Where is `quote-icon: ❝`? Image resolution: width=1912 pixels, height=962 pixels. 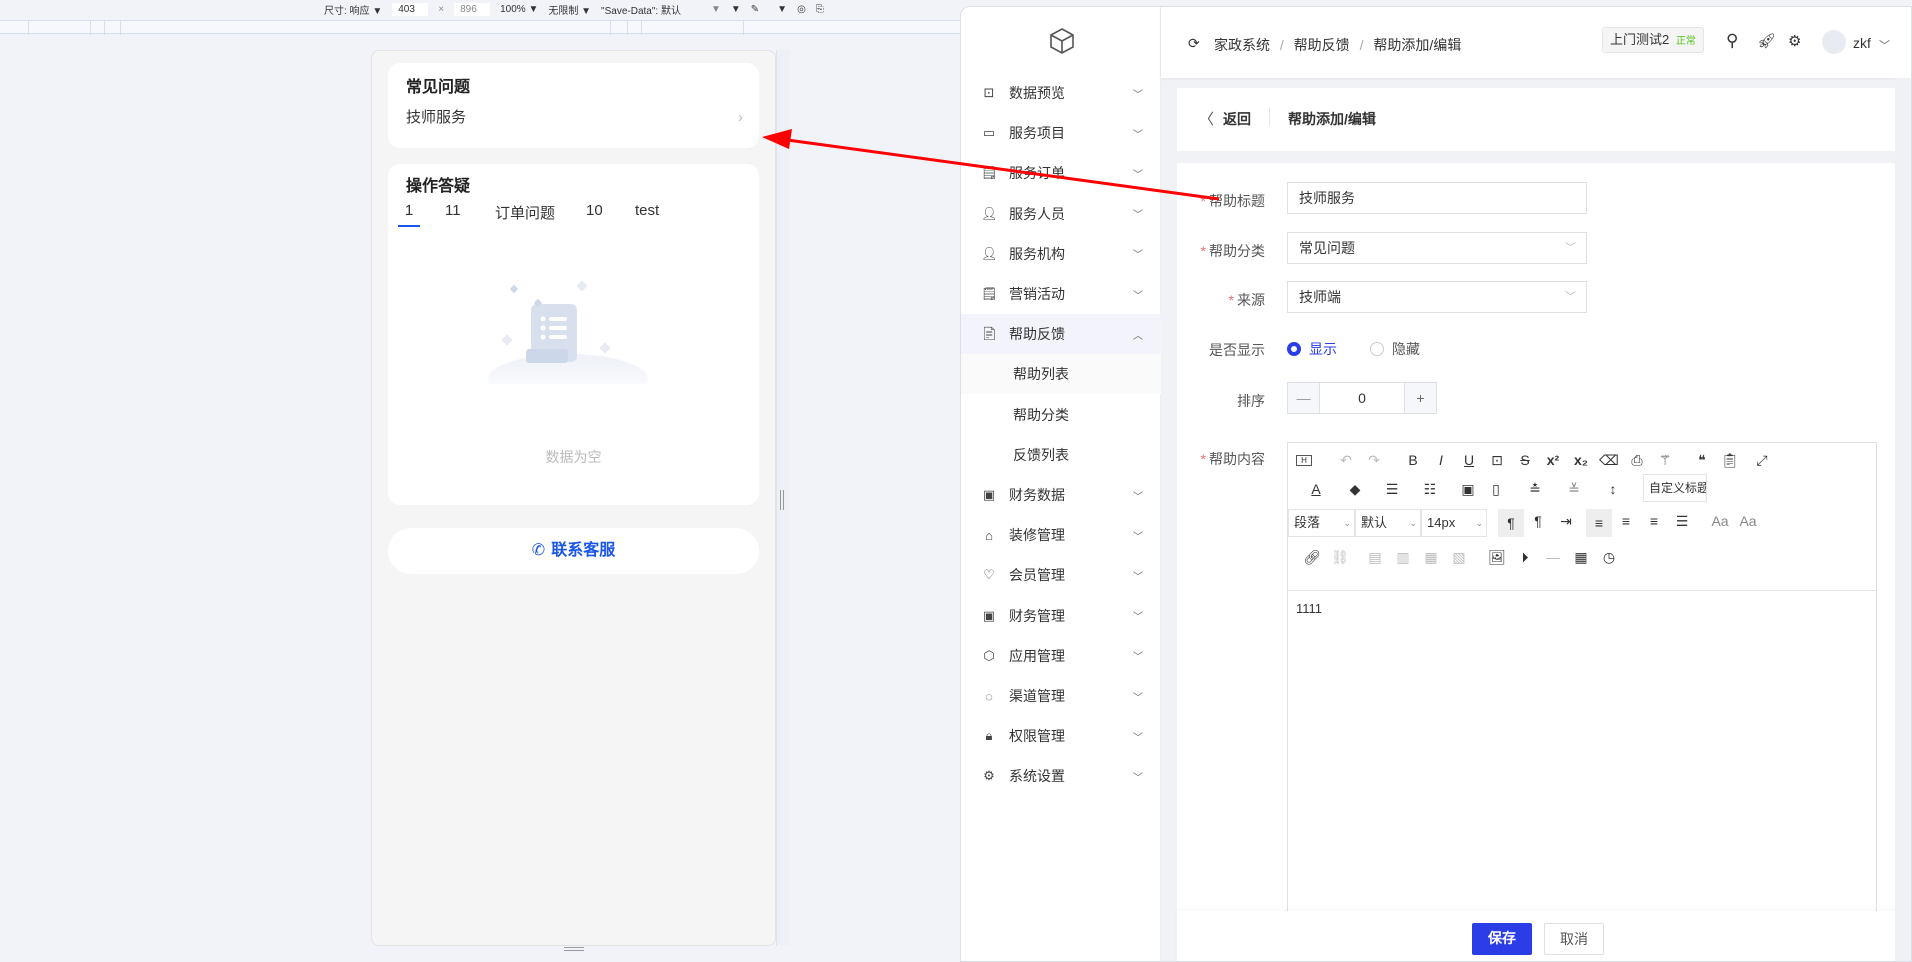
quote-icon: ❝ is located at coordinates (1702, 460).